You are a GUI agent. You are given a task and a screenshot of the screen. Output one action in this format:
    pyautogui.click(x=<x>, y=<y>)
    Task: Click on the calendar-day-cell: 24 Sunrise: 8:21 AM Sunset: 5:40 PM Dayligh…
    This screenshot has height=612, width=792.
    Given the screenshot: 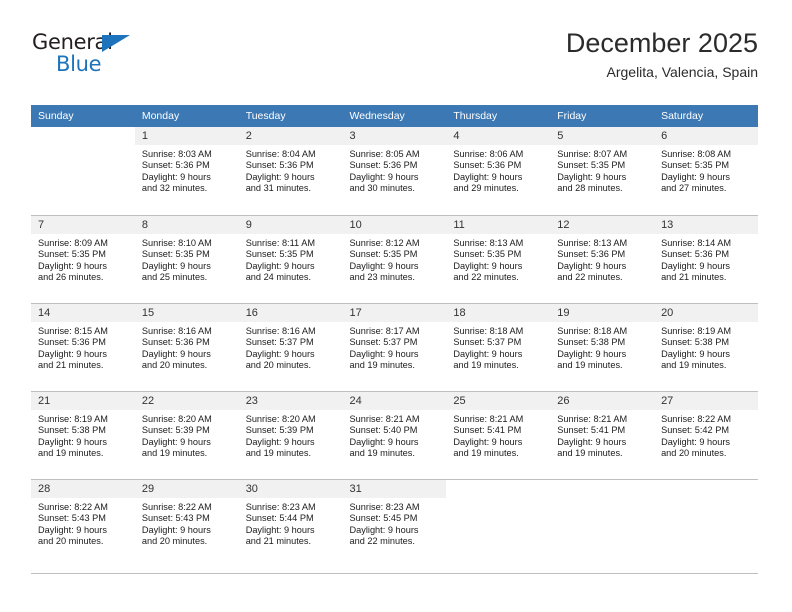 What is the action you would take?
    pyautogui.click(x=394, y=435)
    